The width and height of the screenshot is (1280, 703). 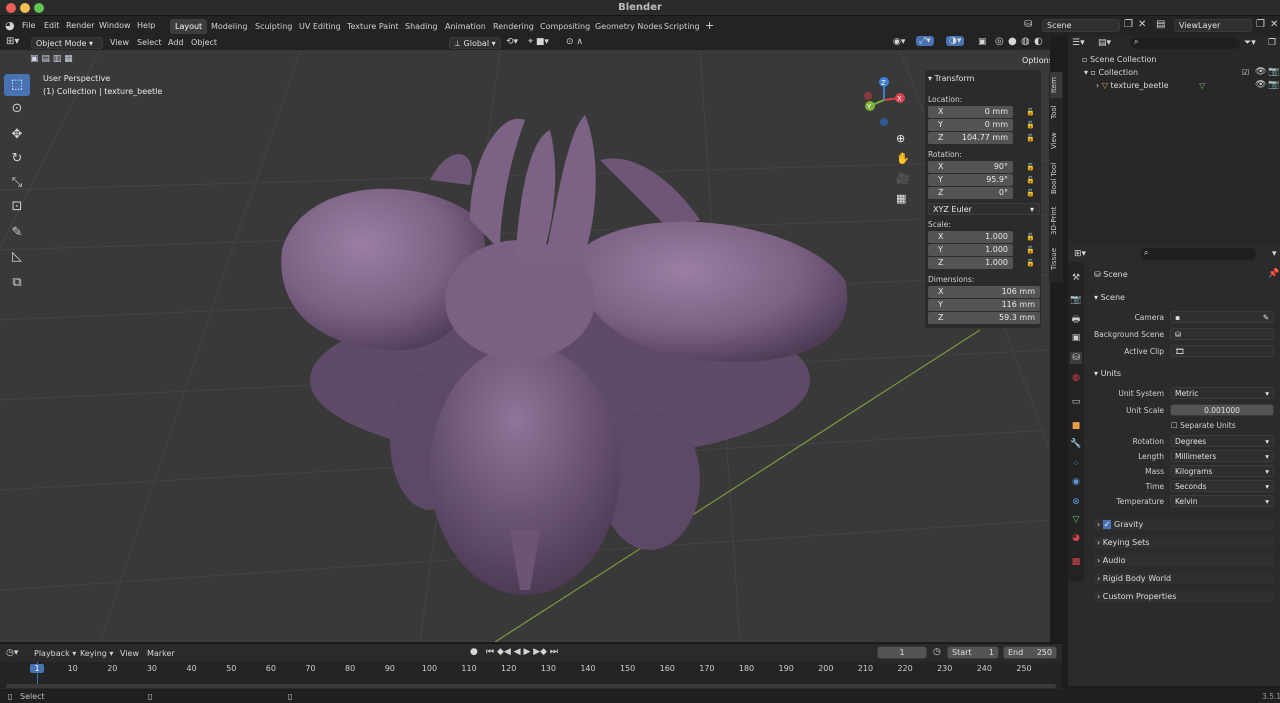 What do you see at coordinates (465, 26) in the screenshot?
I see `workspace-tab-animation: Animation` at bounding box center [465, 26].